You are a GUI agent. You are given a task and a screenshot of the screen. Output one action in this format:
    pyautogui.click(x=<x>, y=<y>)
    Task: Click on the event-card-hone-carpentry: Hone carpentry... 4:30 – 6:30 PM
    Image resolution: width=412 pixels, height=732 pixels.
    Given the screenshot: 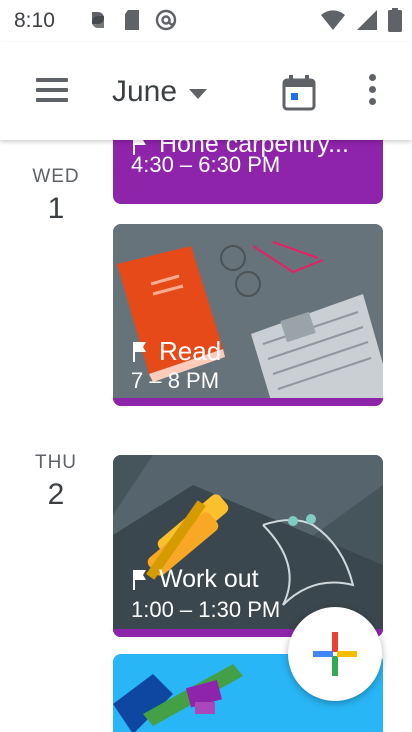 What is the action you would take?
    pyautogui.click(x=248, y=172)
    